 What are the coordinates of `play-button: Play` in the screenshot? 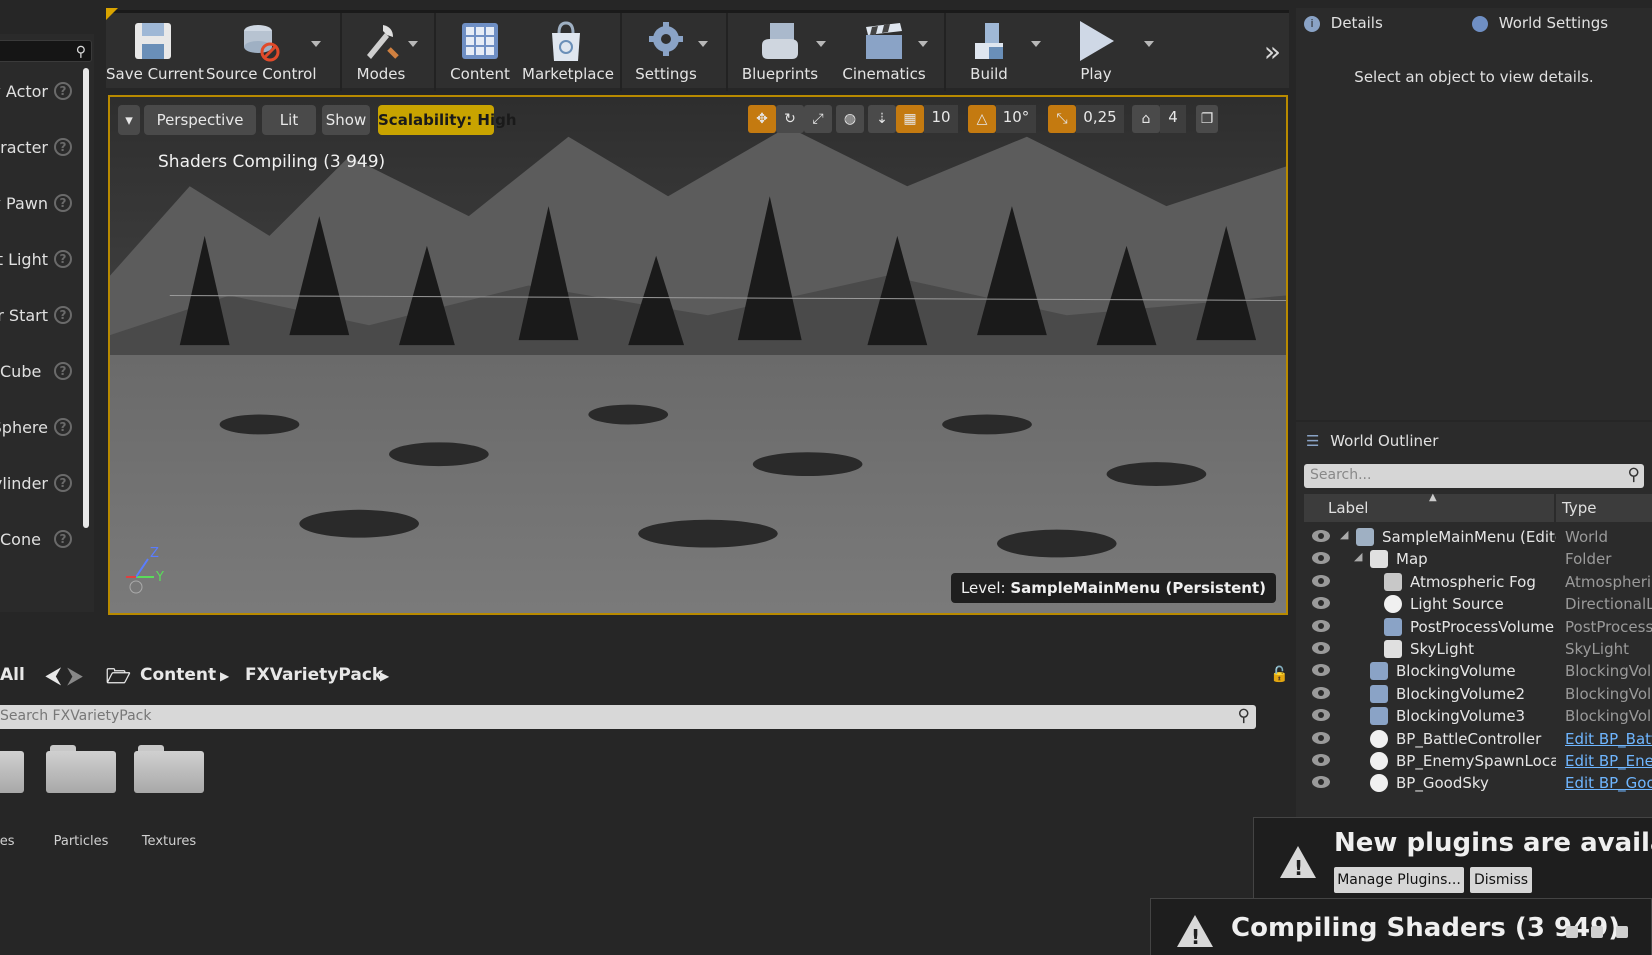 It's located at (1096, 52).